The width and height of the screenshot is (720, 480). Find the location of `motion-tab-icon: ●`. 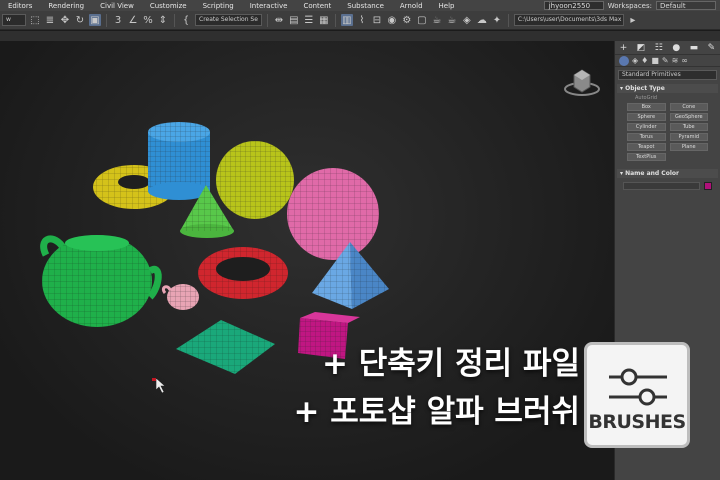

motion-tab-icon: ● is located at coordinates (676, 48).